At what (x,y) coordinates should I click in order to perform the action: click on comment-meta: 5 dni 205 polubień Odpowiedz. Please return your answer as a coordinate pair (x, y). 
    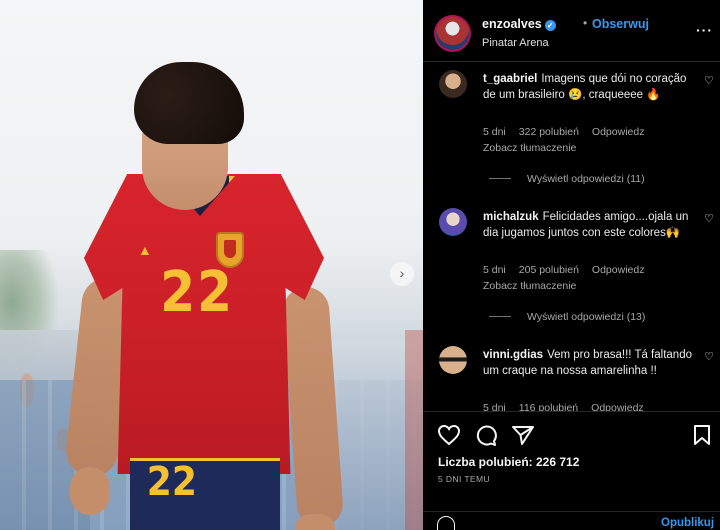
    Looking at the image, I should click on (570, 270).